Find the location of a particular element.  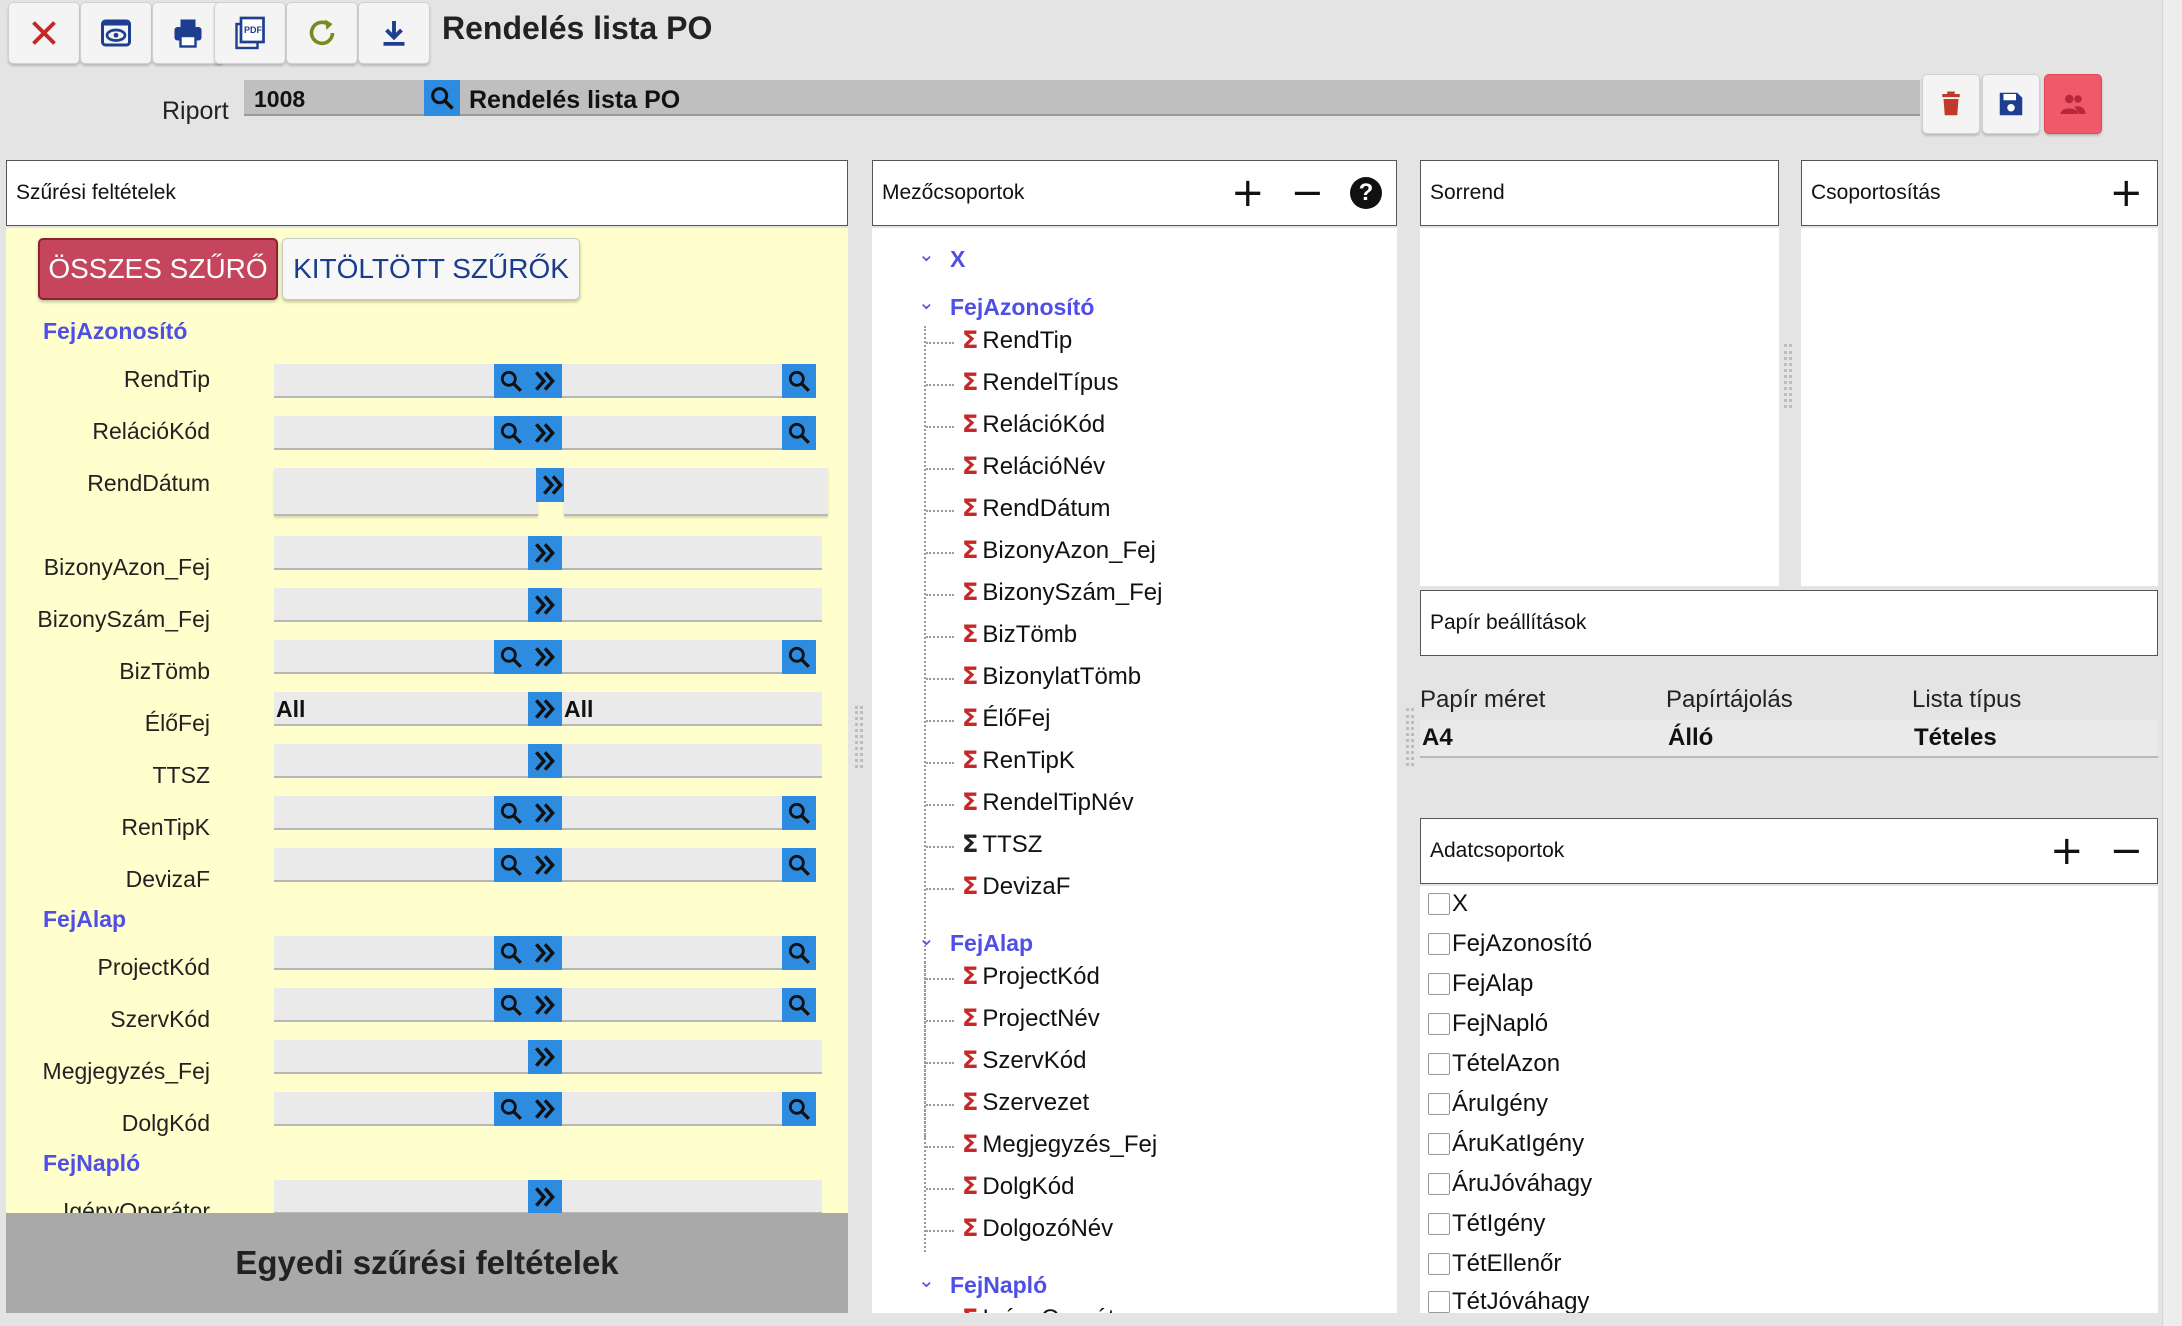

add-grouping-icon: + is located at coordinates (2126, 193).